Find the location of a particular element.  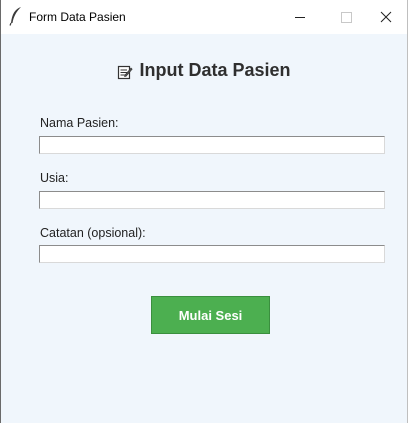

form-heading-text: Input Data Pasien is located at coordinates (215, 70).